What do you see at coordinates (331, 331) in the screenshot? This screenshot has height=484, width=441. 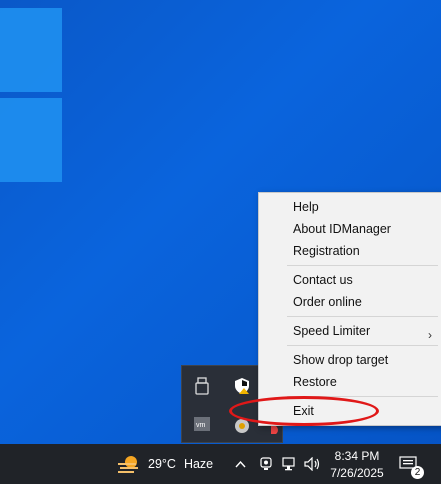 I see `menu-item-speed-limiter: Speed Limiter` at bounding box center [331, 331].